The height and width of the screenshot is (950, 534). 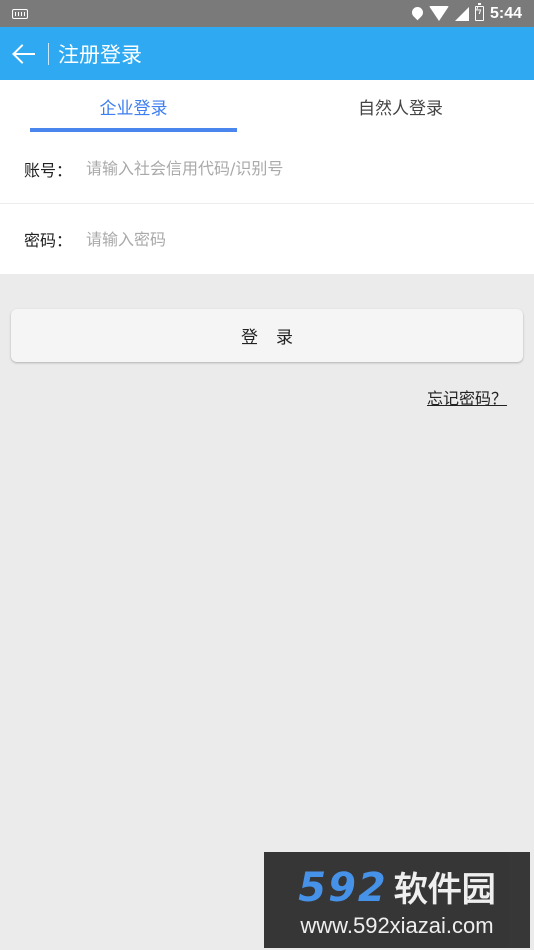 What do you see at coordinates (20, 13) in the screenshot?
I see `keyboard-icon` at bounding box center [20, 13].